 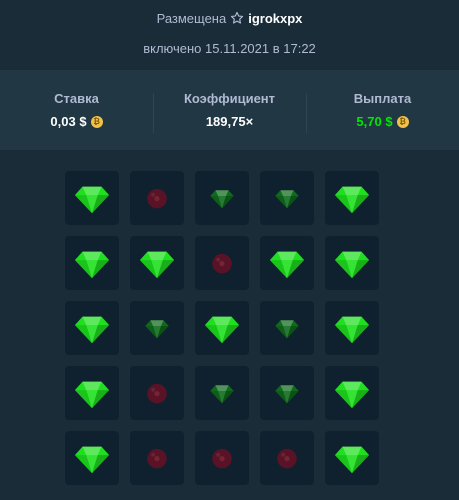 I want to click on bet-stat: Ставка 0,03 $ ₿, so click(x=76, y=110).